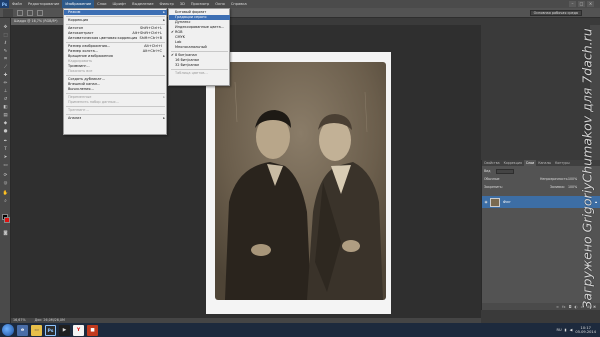 The height and width of the screenshot is (337, 600). Describe the element at coordinates (594, 307) in the screenshot. I see `trash-icon: ✖` at that location.